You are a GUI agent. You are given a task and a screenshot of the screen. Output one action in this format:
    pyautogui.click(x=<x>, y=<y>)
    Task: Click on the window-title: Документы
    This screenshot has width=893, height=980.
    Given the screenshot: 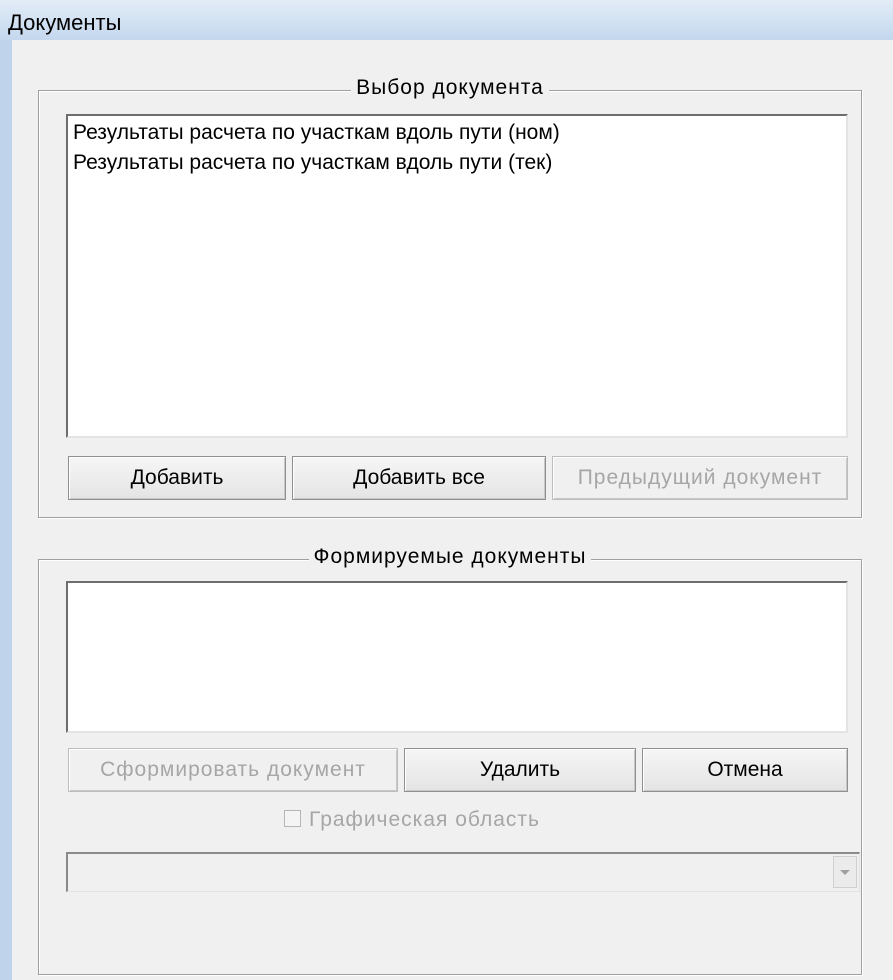 What is the action you would take?
    pyautogui.click(x=65, y=22)
    